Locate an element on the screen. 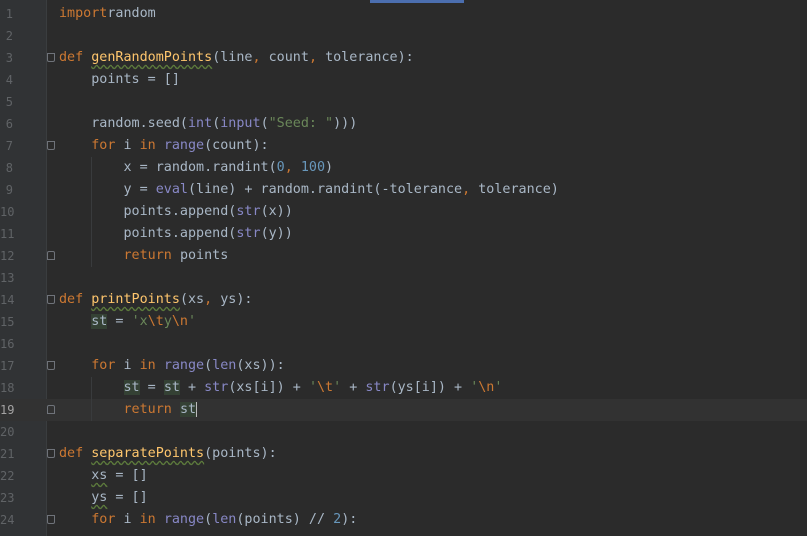 The width and height of the screenshot is (807, 536). code-text: points = [] is located at coordinates (119, 80).